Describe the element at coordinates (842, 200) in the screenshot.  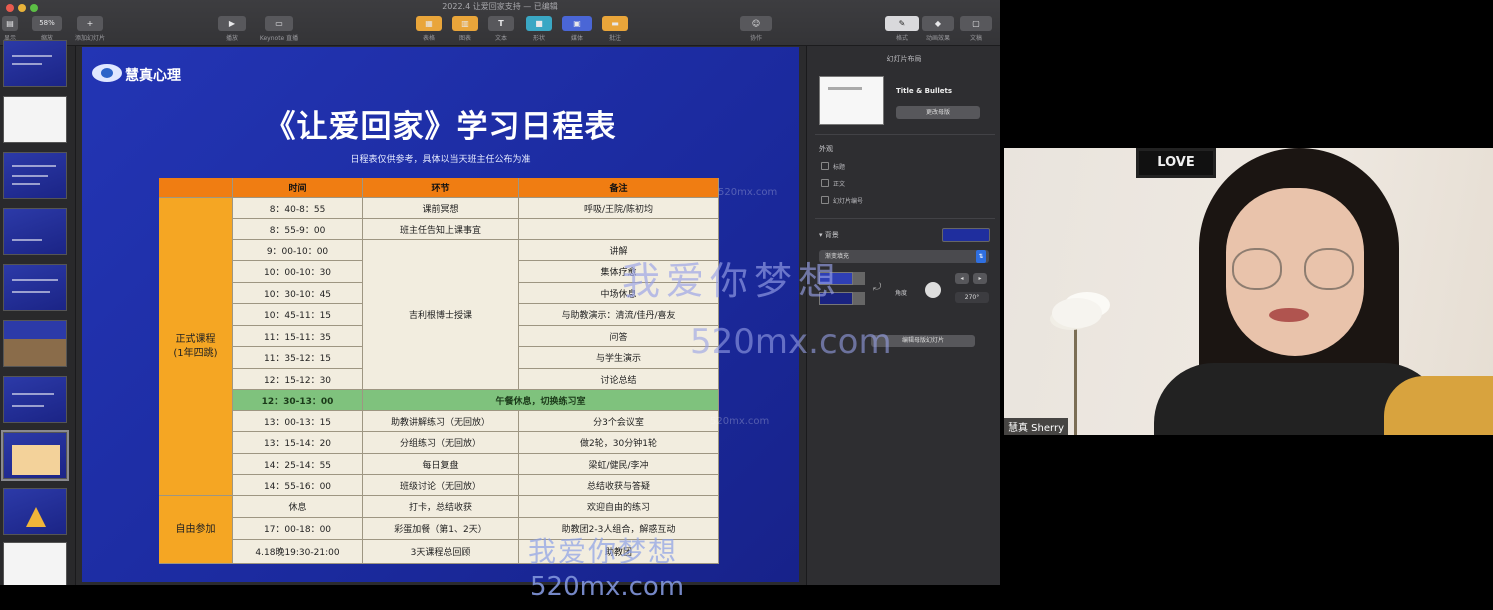
I see `slide-number-checkbox: 幻灯片编号` at that location.